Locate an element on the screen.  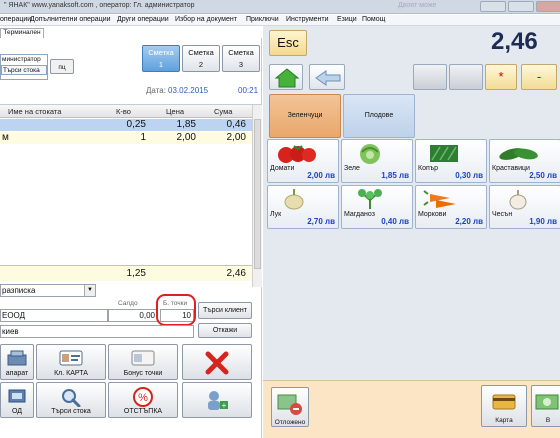
menu-tools: Инструменти is located at coordinates (307, 19).